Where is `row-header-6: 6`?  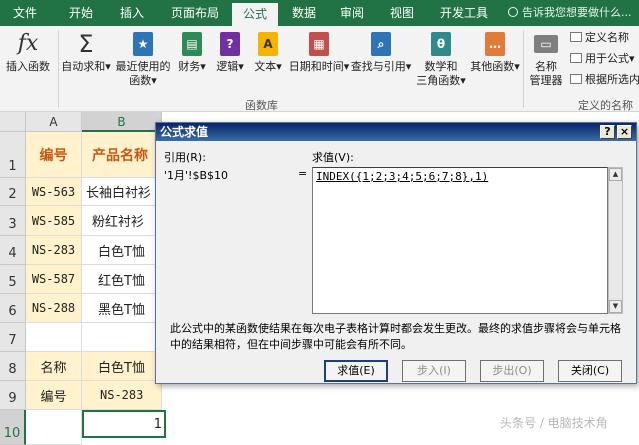
row-header-6: 6 is located at coordinates (13, 308).